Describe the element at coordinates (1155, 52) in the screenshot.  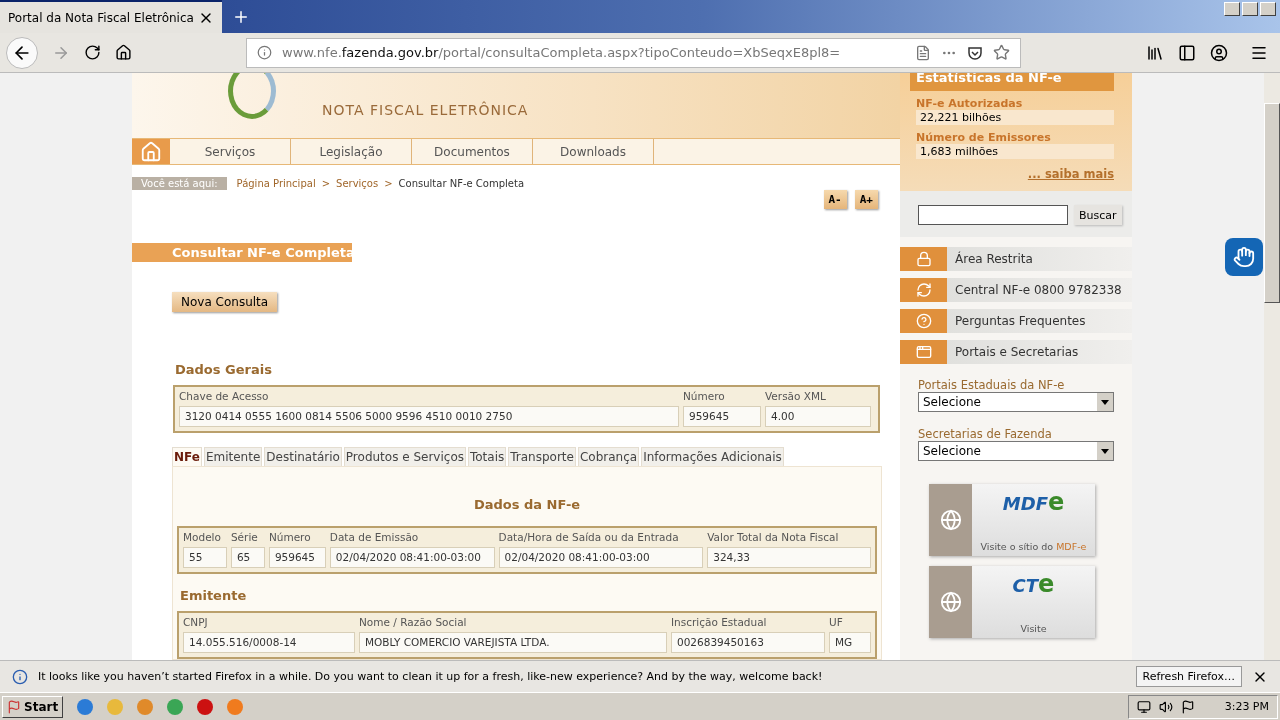
I see `library-icon` at that location.